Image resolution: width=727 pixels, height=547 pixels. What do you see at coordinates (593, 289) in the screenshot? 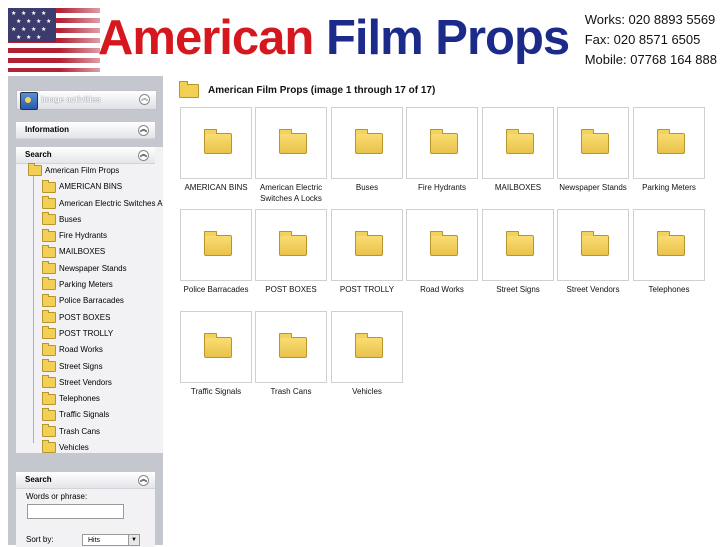
I see `album-caption: Street Vendors` at bounding box center [593, 289].